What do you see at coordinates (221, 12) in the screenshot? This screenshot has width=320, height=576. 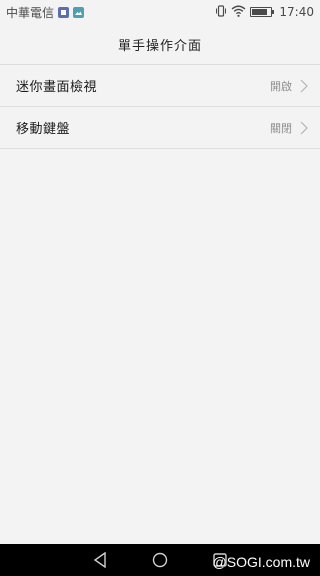 I see `vibrate-icon` at bounding box center [221, 12].